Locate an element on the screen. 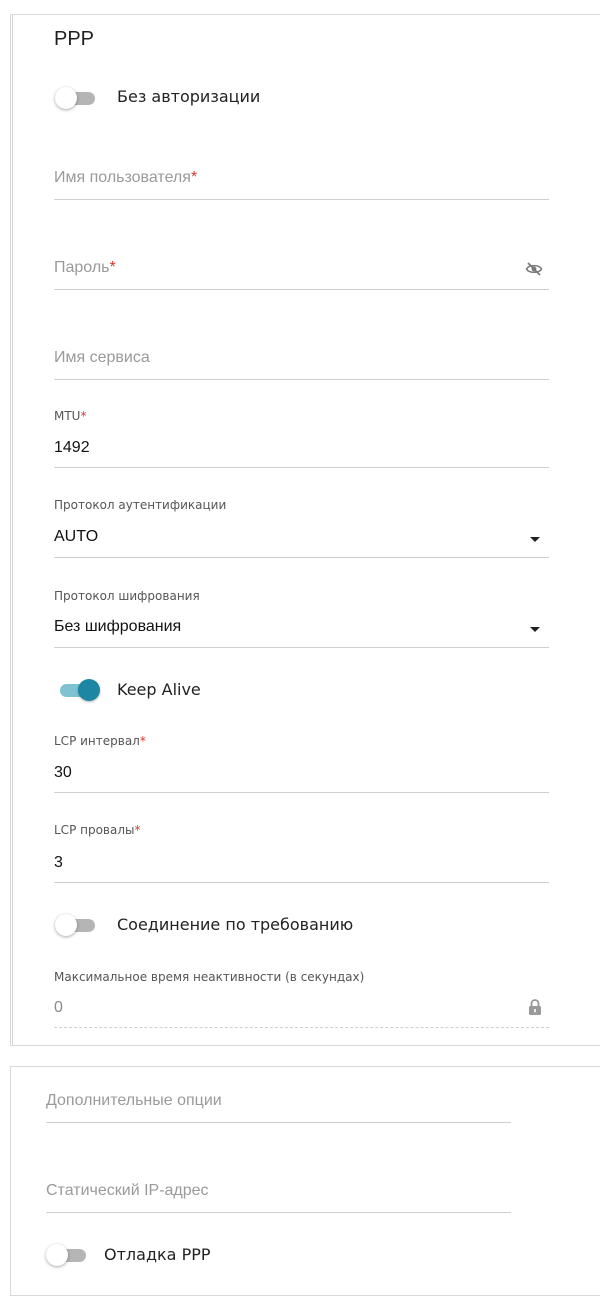 The width and height of the screenshot is (605, 1296). password-field: Пароль* is located at coordinates (301, 270).